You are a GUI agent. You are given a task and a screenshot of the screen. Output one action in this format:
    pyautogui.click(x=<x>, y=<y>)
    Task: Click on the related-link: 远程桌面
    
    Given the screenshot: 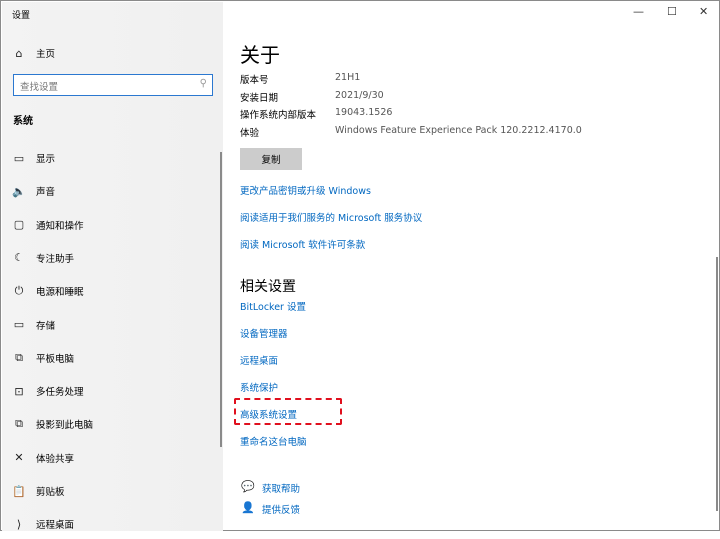 What is the action you would take?
    pyautogui.click(x=259, y=360)
    